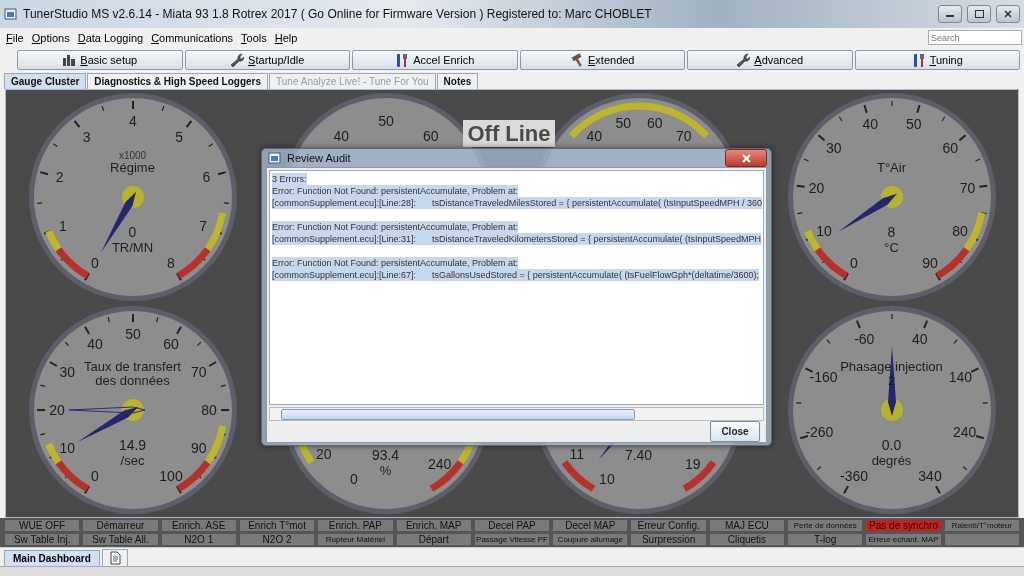 This screenshot has height=576, width=1024. Describe the element at coordinates (50, 37) in the screenshot. I see `menu-item: Options` at that location.